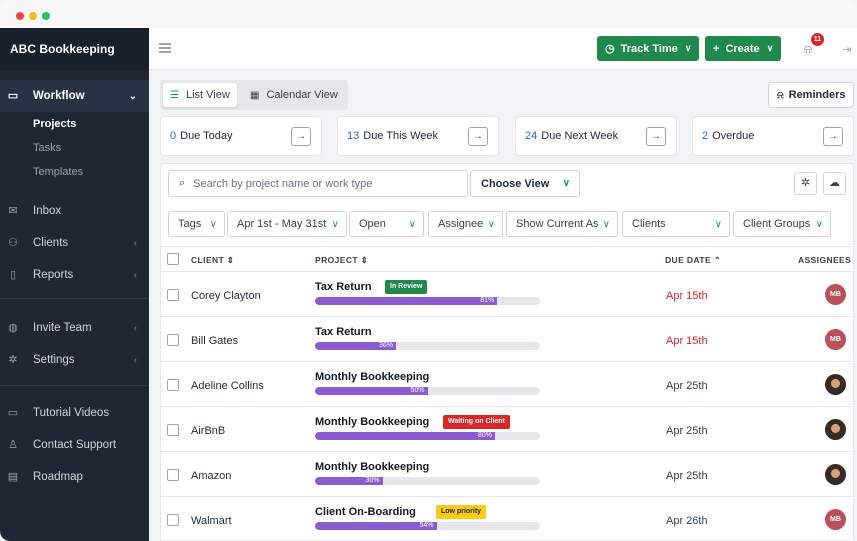 Image resolution: width=857 pixels, height=541 pixels. Describe the element at coordinates (208, 431) in the screenshot. I see `client-name: AirBnB` at that location.